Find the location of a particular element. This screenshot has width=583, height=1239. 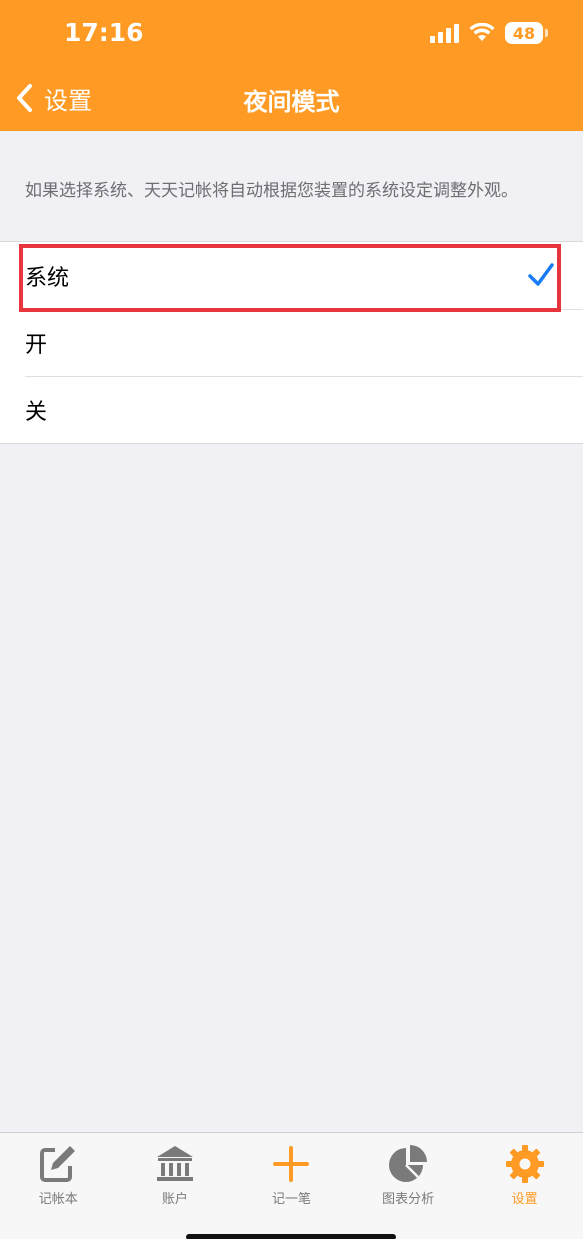

tab-label: 记一笔 is located at coordinates (291, 1199).